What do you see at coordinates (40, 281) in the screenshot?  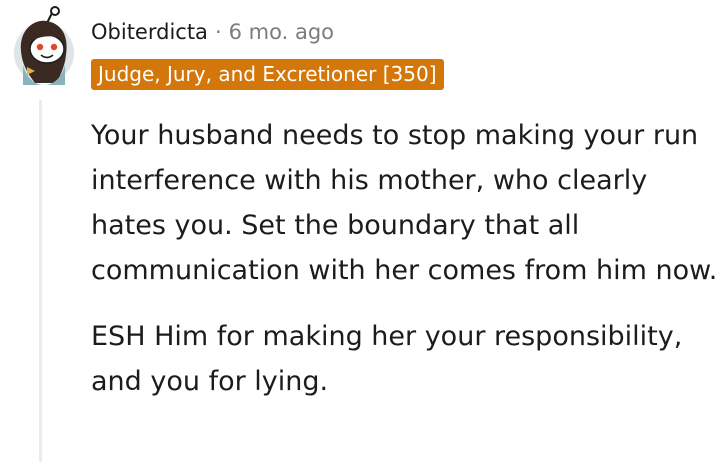 I see `thread-collapse-line` at bounding box center [40, 281].